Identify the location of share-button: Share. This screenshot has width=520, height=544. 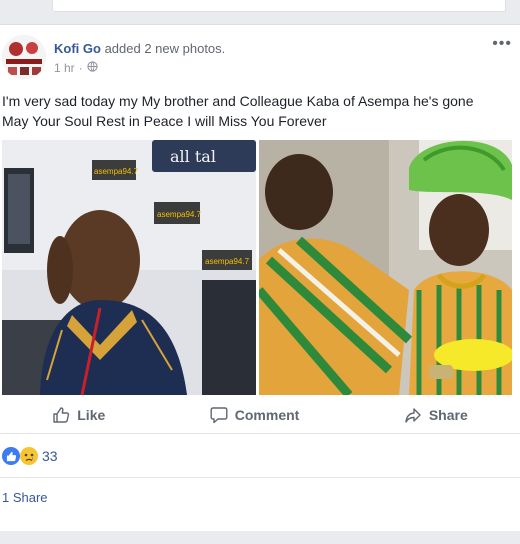
(436, 415).